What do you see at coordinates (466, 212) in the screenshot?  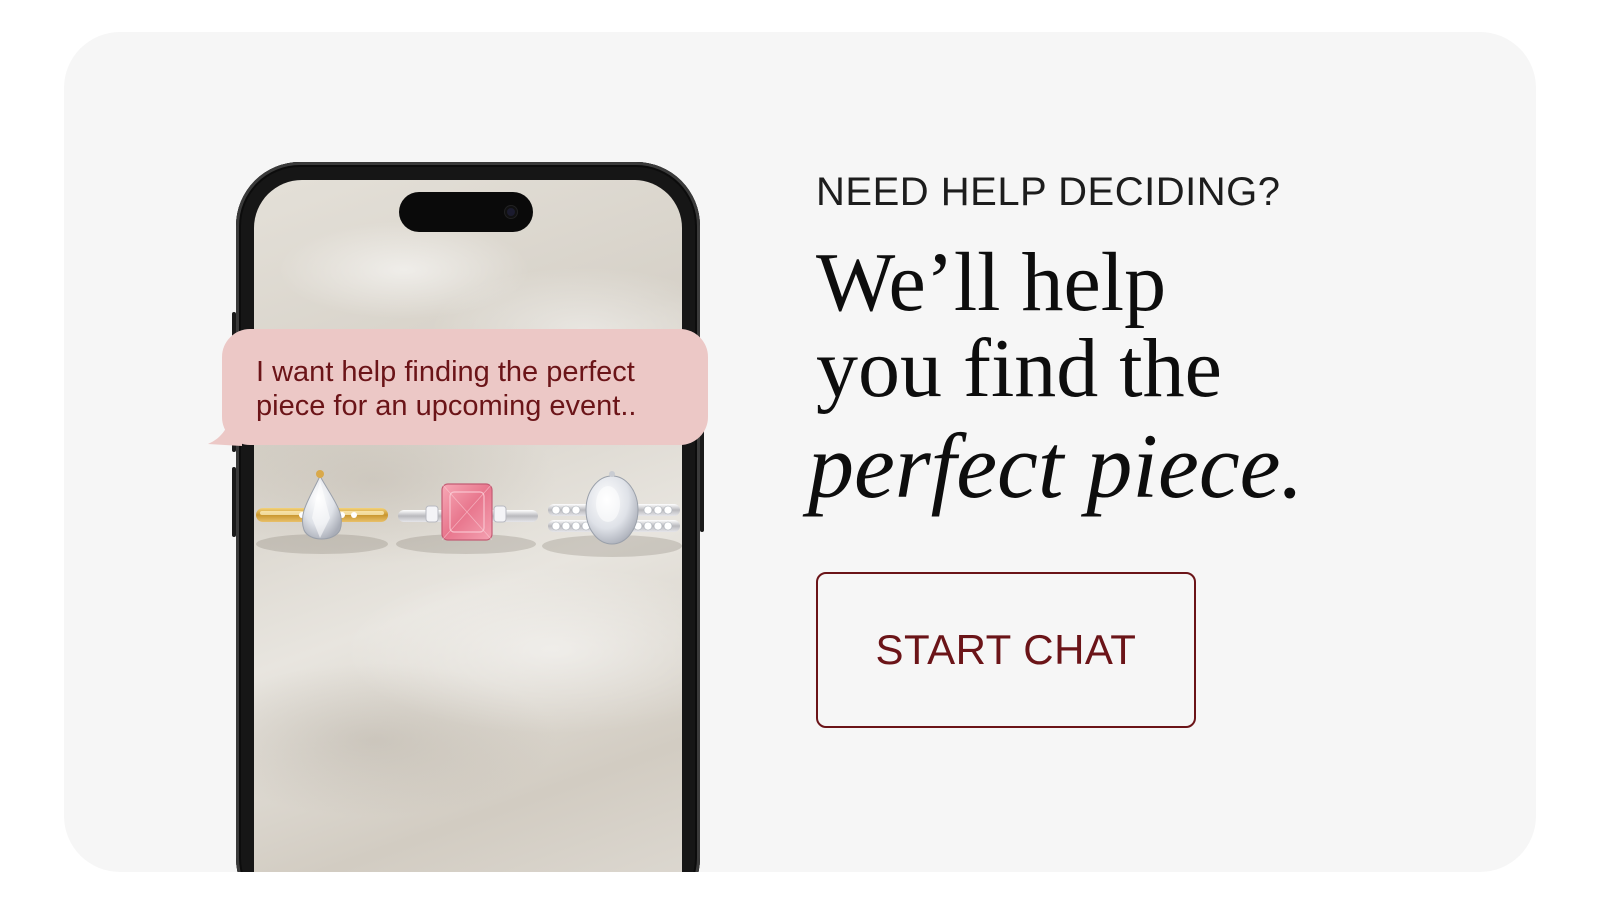 I see `dynamic-island` at bounding box center [466, 212].